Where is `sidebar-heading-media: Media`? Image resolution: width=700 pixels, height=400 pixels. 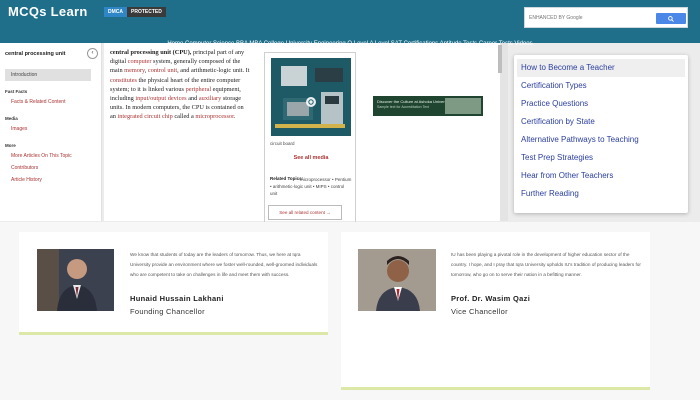 sidebar-heading-media: Media is located at coordinates (11, 118).